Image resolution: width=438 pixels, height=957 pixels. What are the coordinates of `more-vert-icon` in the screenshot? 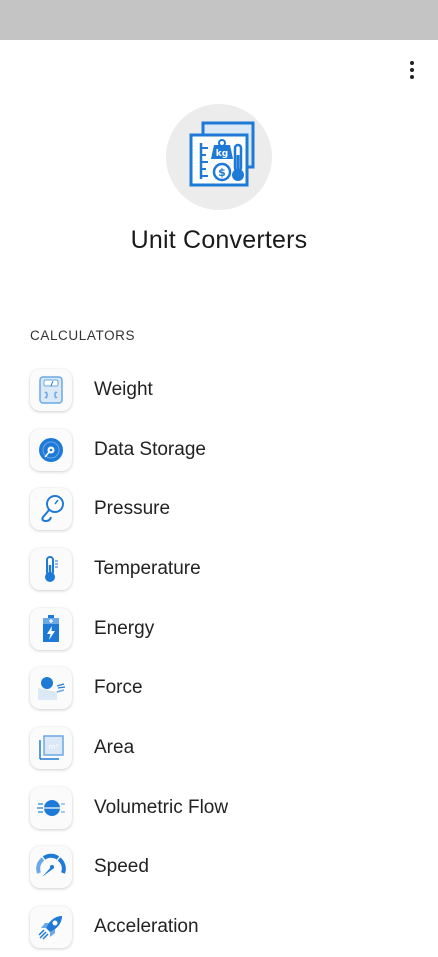 It's located at (412, 70).